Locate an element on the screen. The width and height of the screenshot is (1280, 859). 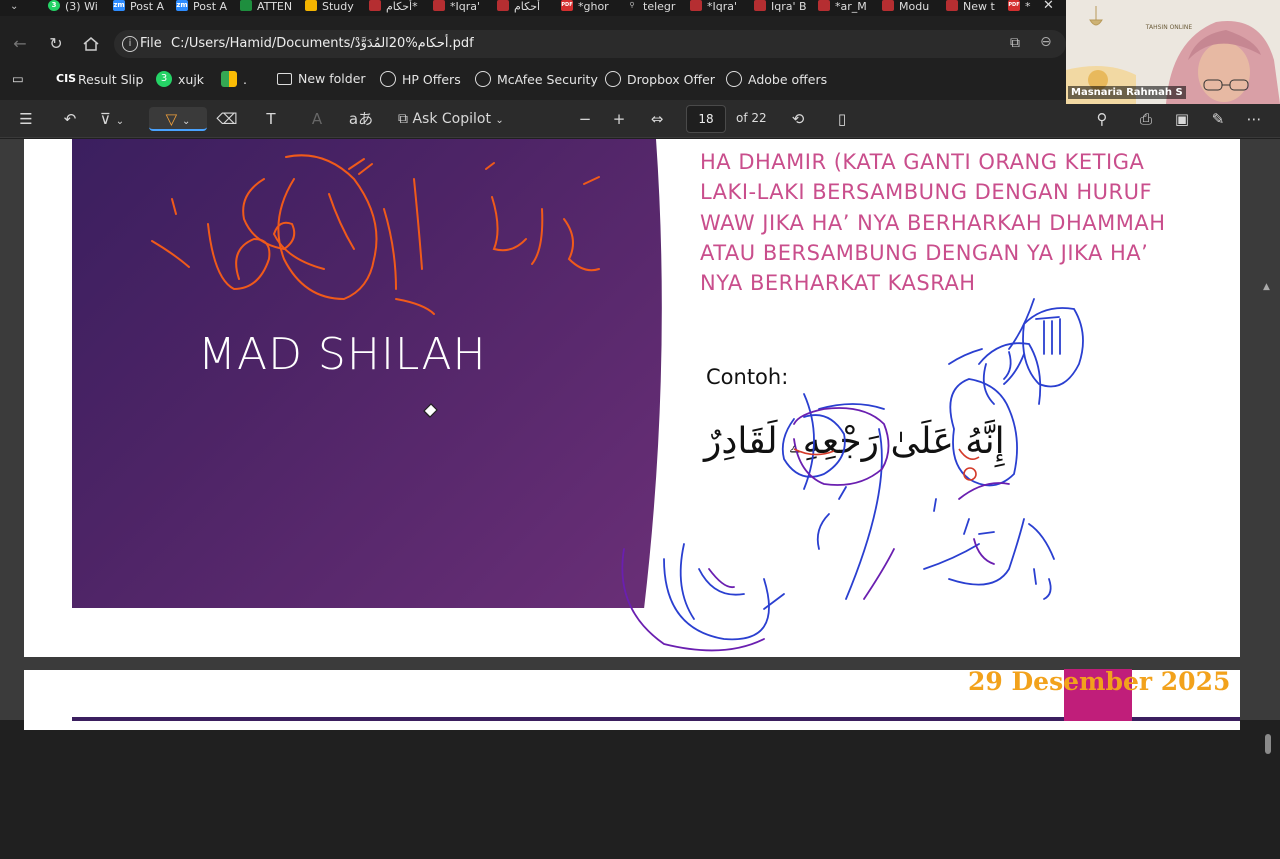
highlighter-icon: ⊽ is located at coordinates (105, 119).